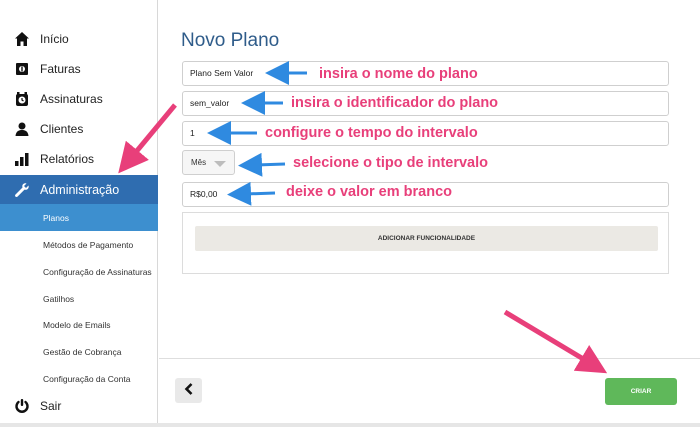  Describe the element at coordinates (371, 133) in the screenshot. I see `annotation-interval: configure o tempo do intervalo` at that location.